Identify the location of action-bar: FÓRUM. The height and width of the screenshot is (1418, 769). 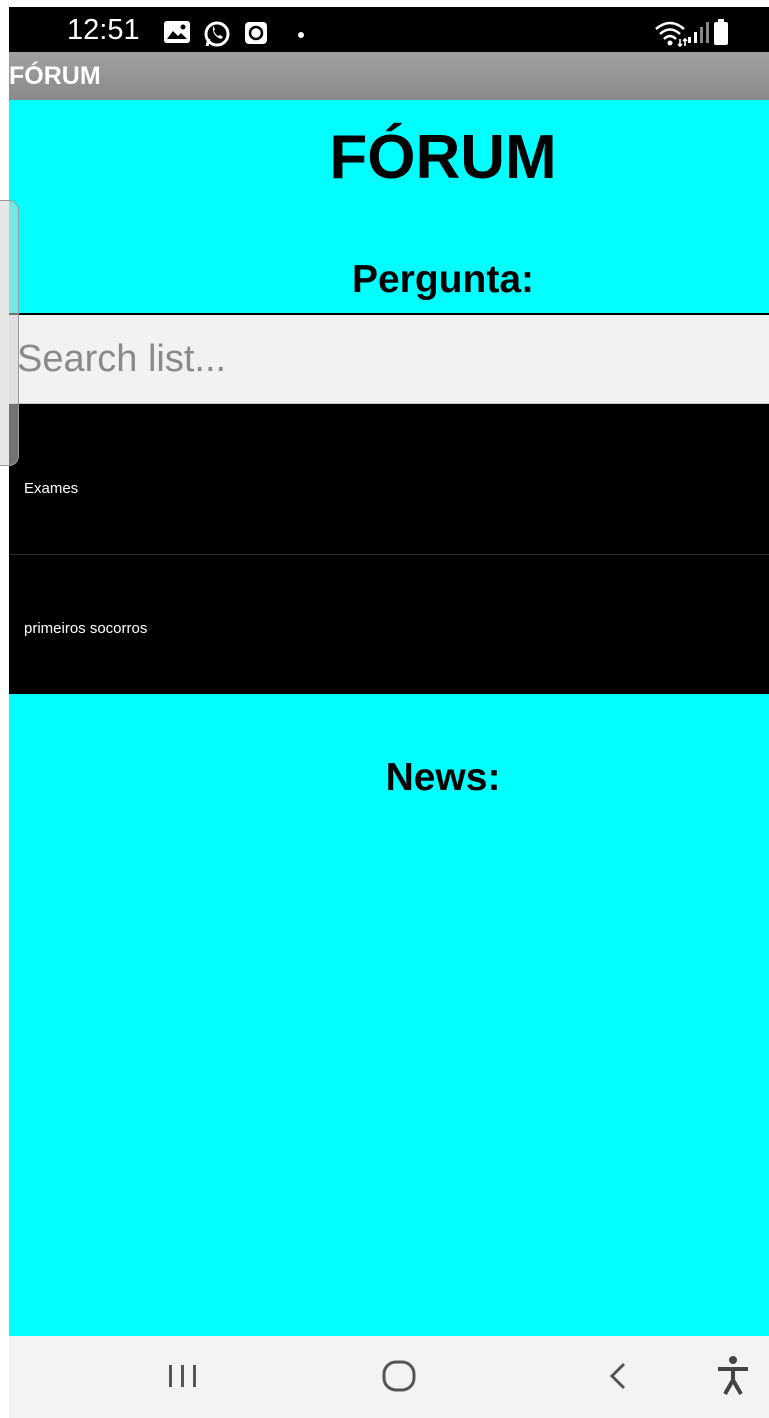
(389, 76).